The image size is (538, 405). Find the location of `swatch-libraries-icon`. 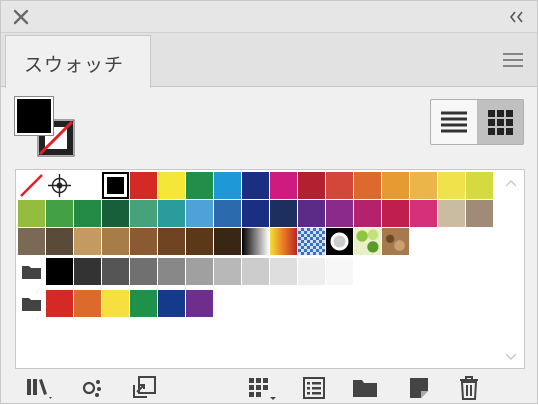

swatch-libraries-icon is located at coordinates (40, 388).